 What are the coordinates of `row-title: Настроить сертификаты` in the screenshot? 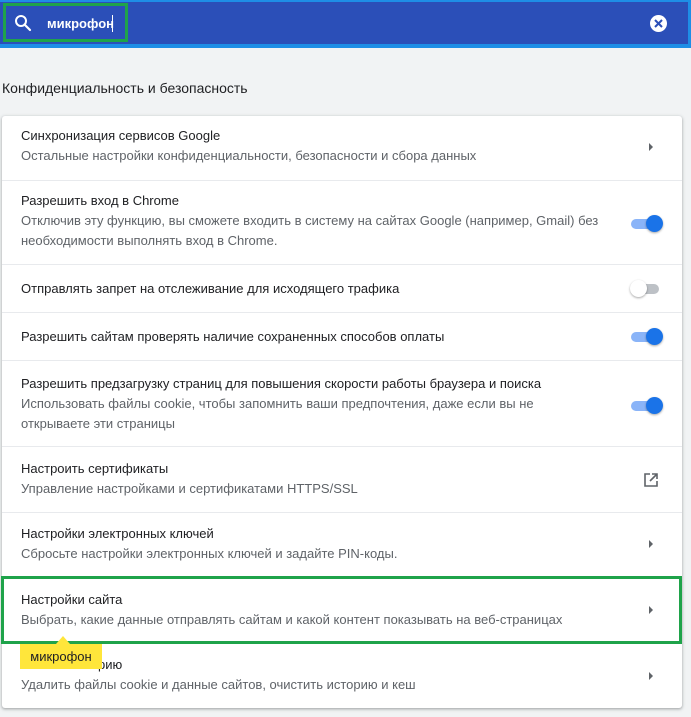 It's located at (95, 468).